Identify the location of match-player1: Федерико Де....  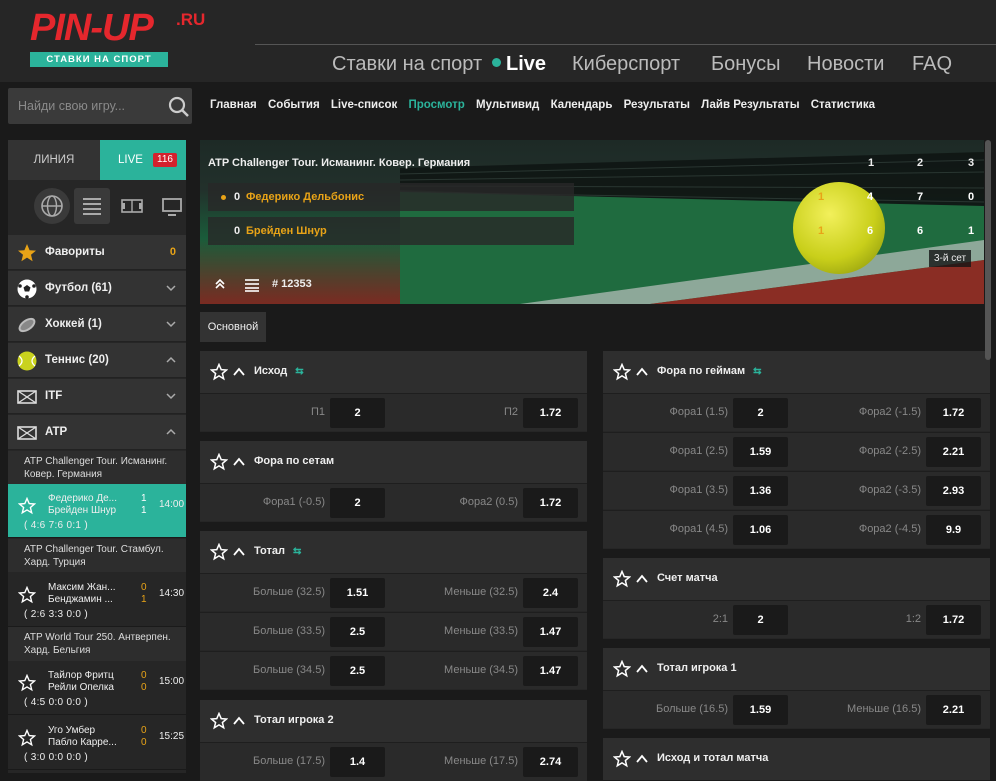
(82, 498).